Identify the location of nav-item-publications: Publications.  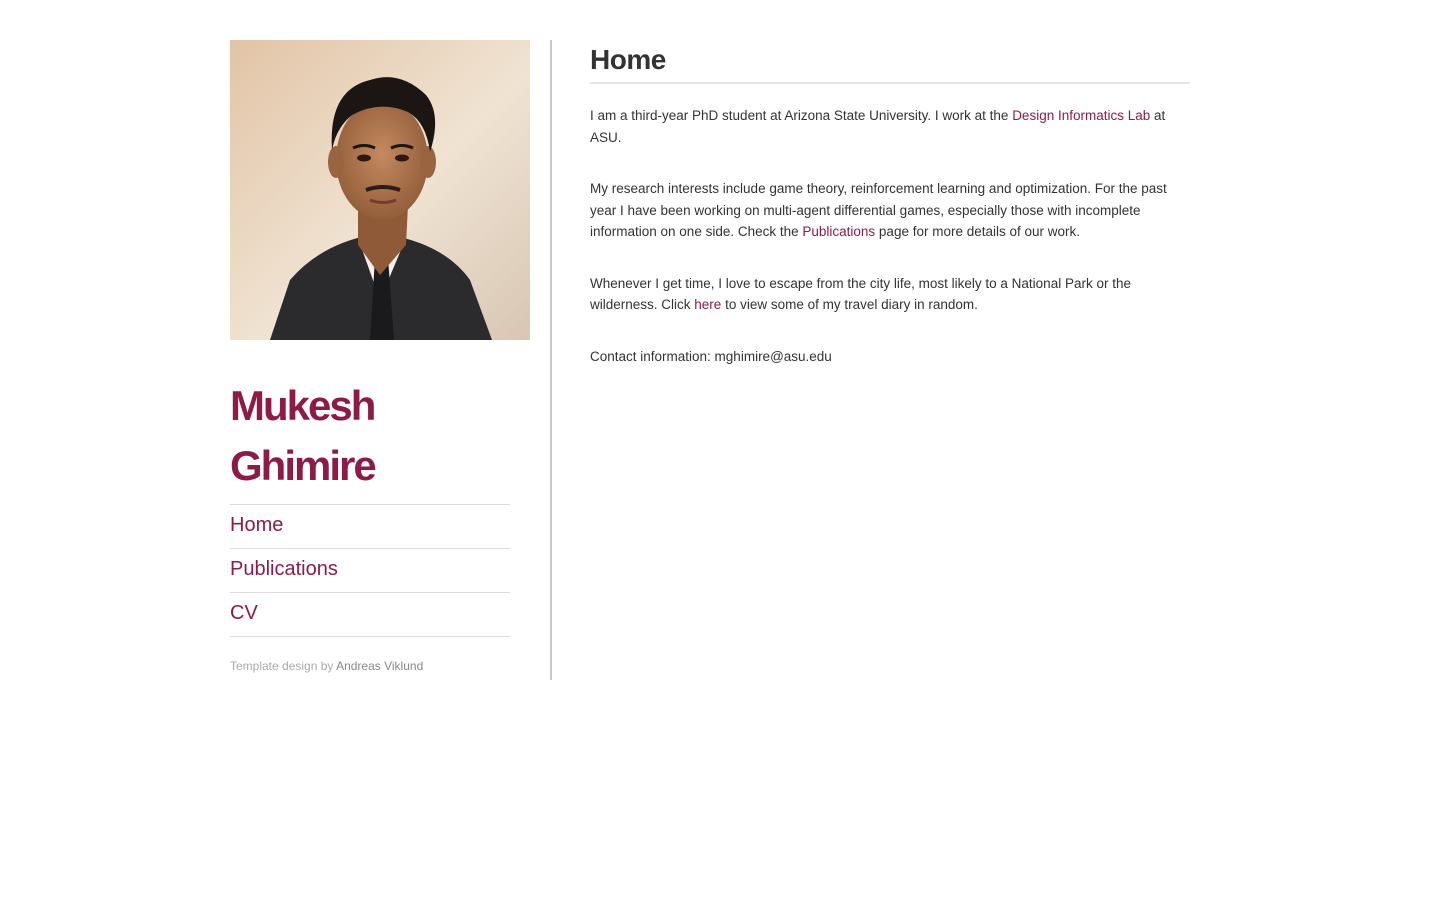
(370, 571).